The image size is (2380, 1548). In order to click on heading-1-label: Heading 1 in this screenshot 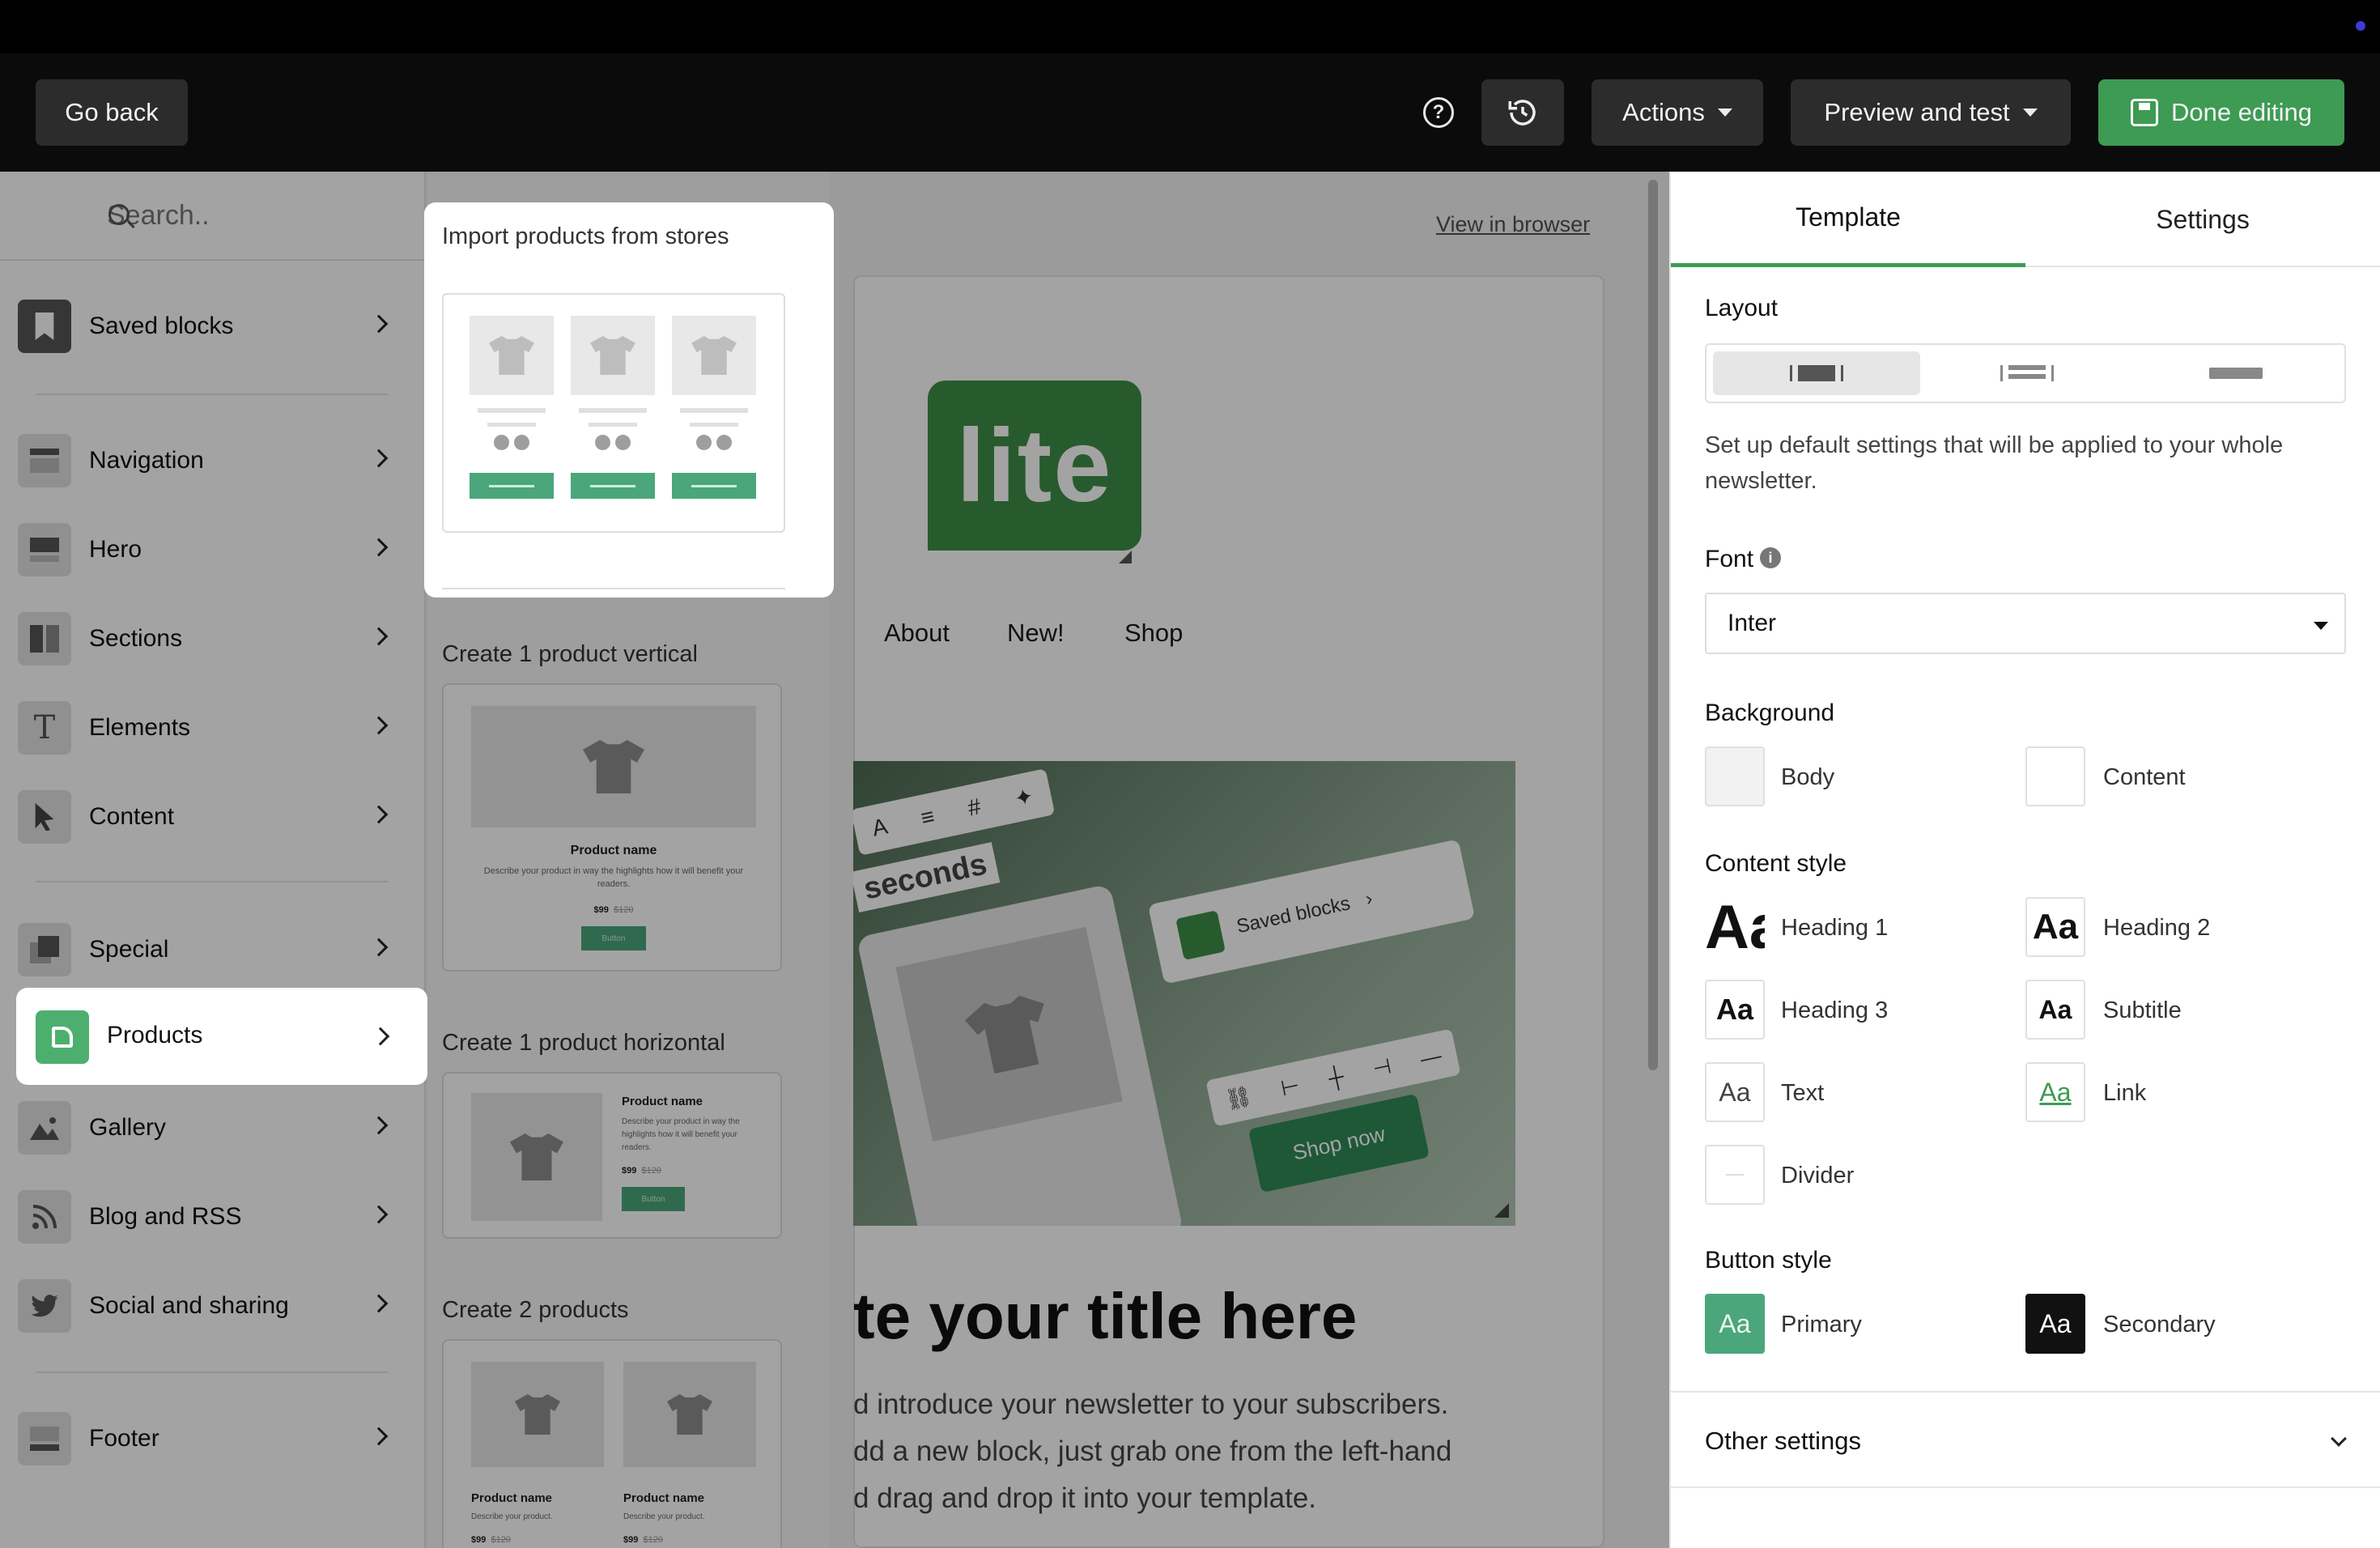, I will do `click(1835, 928)`.